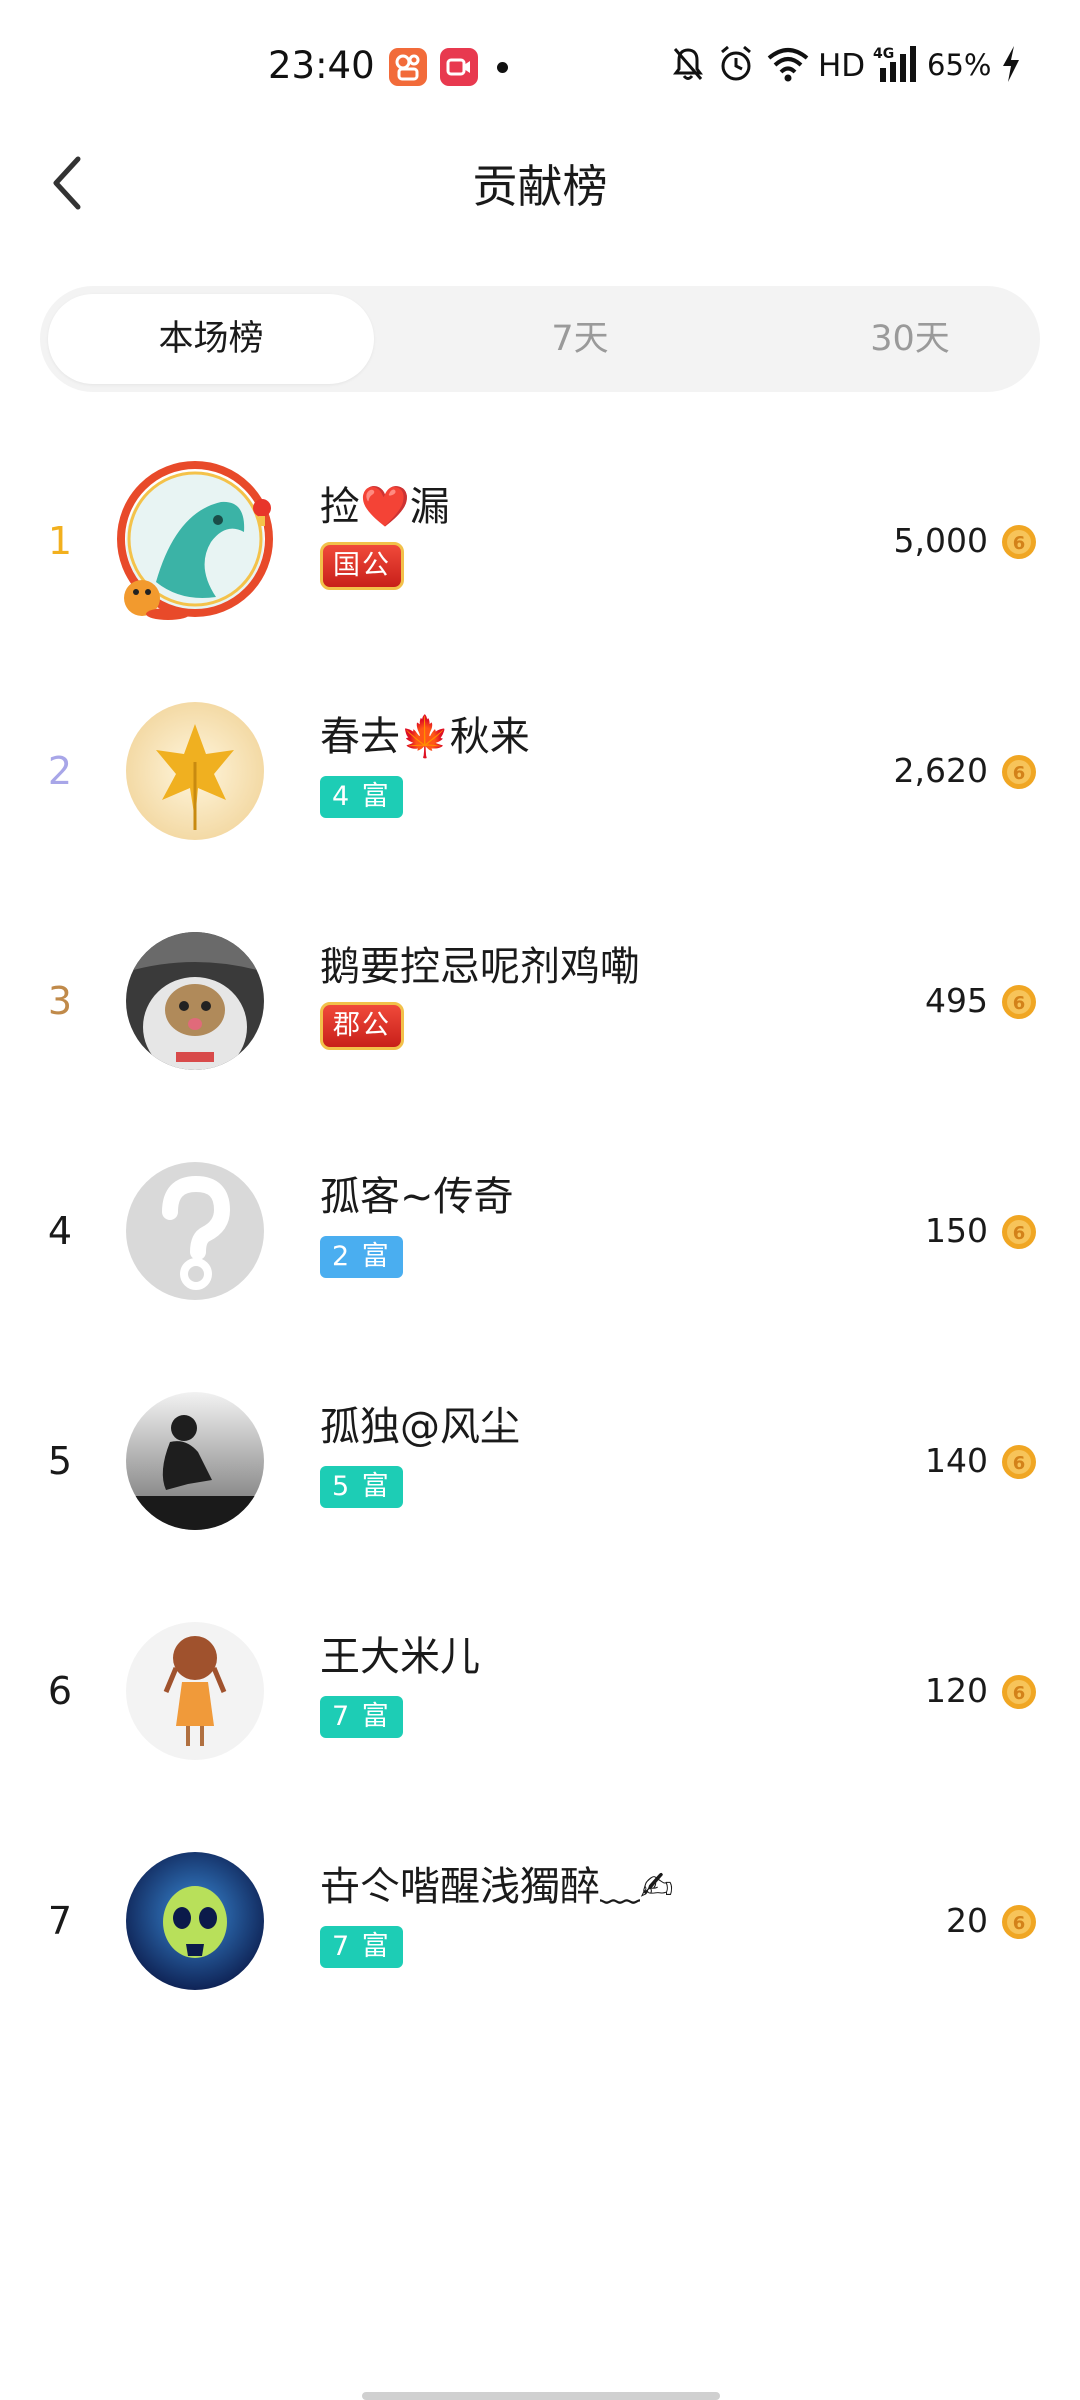  What do you see at coordinates (60, 1231) in the screenshot?
I see `rank-number: 4` at bounding box center [60, 1231].